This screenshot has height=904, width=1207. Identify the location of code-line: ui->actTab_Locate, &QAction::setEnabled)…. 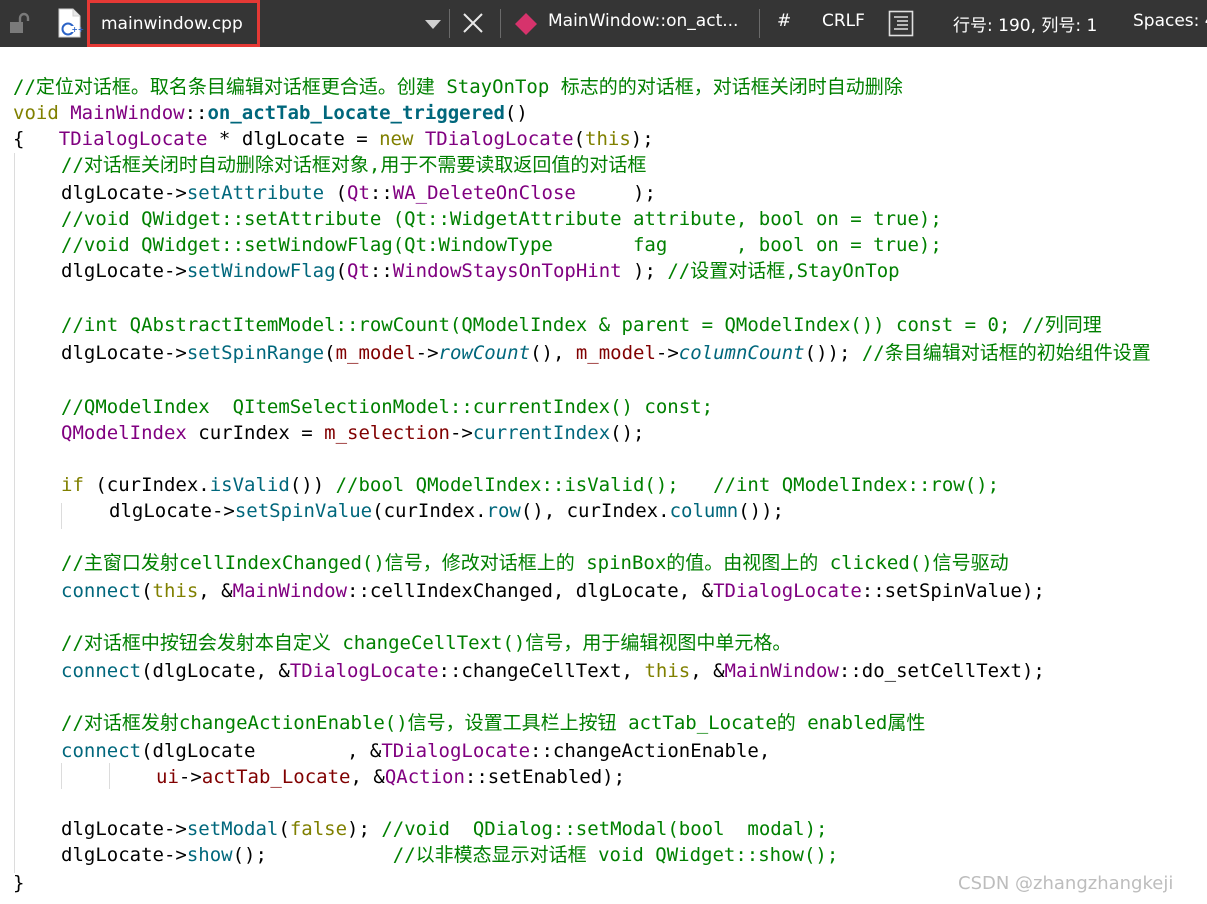
(391, 777).